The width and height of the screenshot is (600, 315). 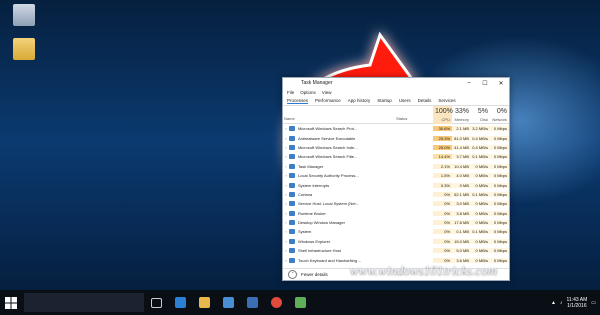 I want to click on process-name-cell: › System, so click(x=339, y=232).